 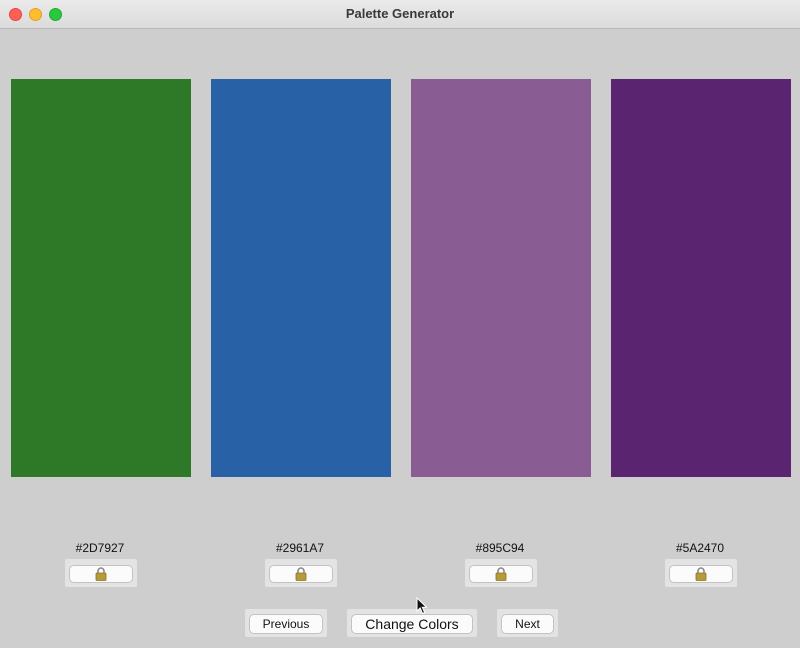 I want to click on window-title: Palette Generator, so click(x=400, y=13).